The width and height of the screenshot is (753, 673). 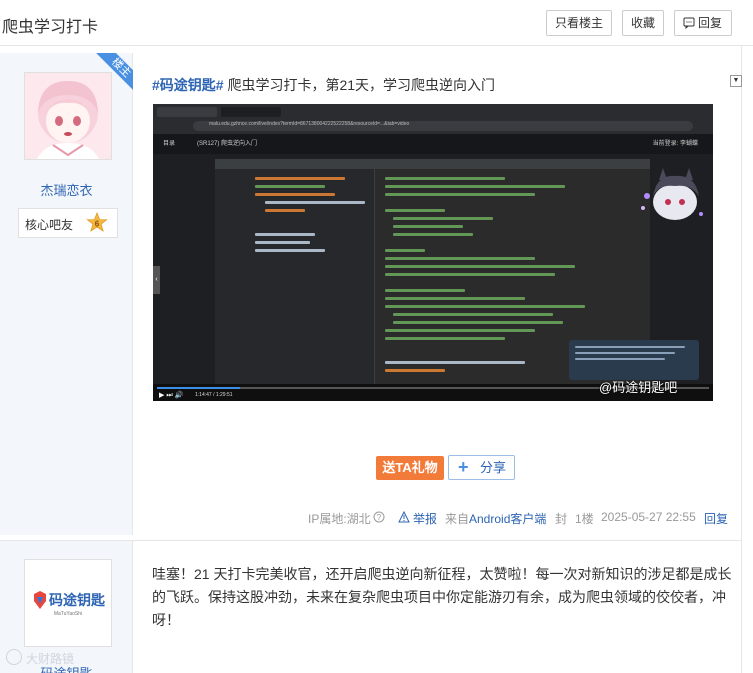 I want to click on client-link: Android客户端, so click(x=507, y=518).